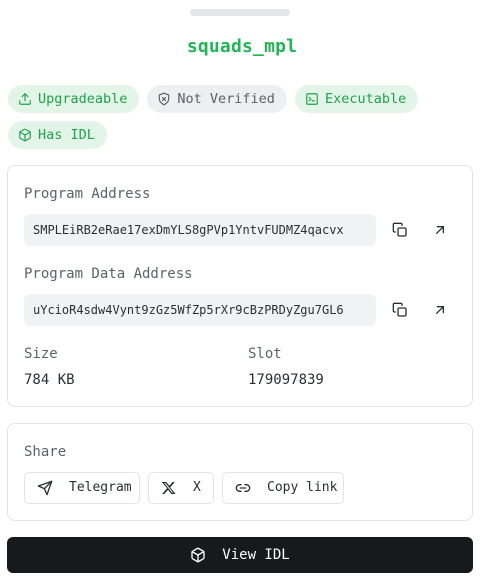  I want to click on copy-program-address-button, so click(400, 230).